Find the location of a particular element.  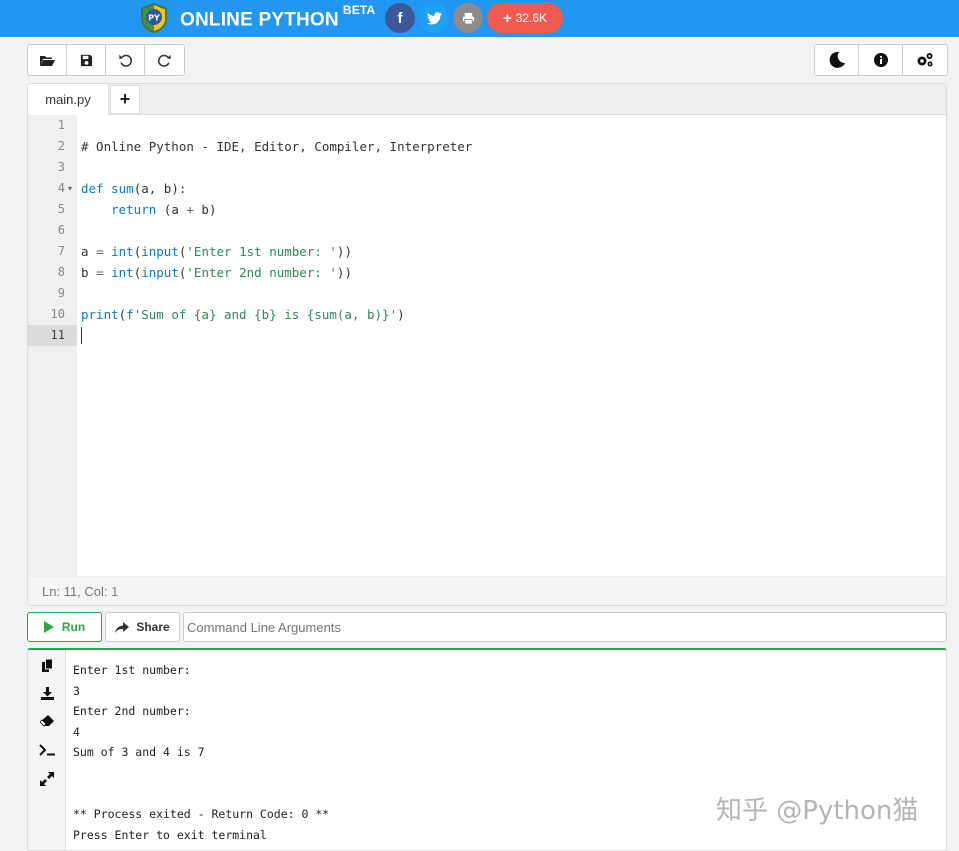

output-line: Enter 2nd number: is located at coordinates (132, 711).